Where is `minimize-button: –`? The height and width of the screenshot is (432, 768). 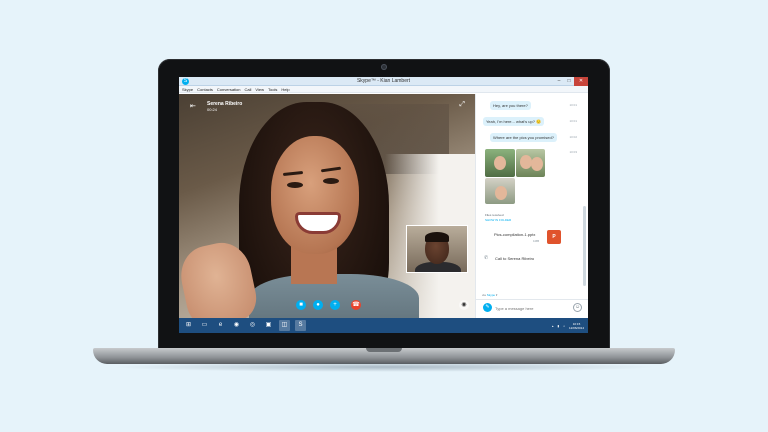 minimize-button: – is located at coordinates (559, 81).